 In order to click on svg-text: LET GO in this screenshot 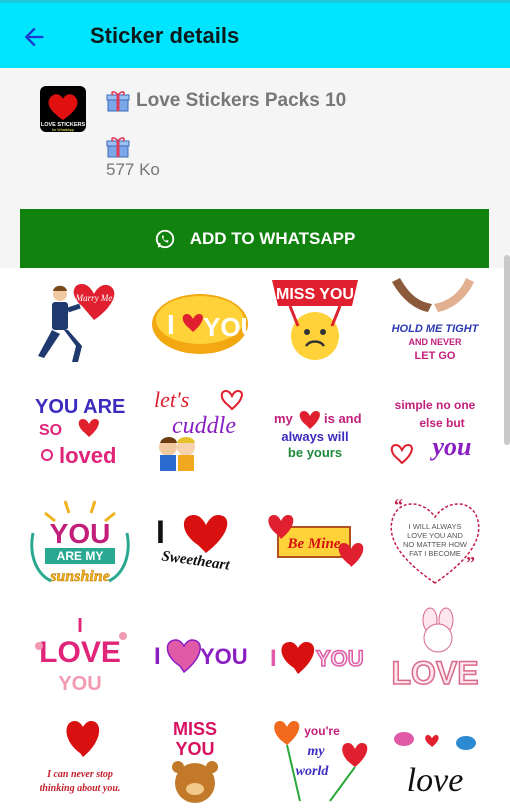, I will do `click(435, 356)`.